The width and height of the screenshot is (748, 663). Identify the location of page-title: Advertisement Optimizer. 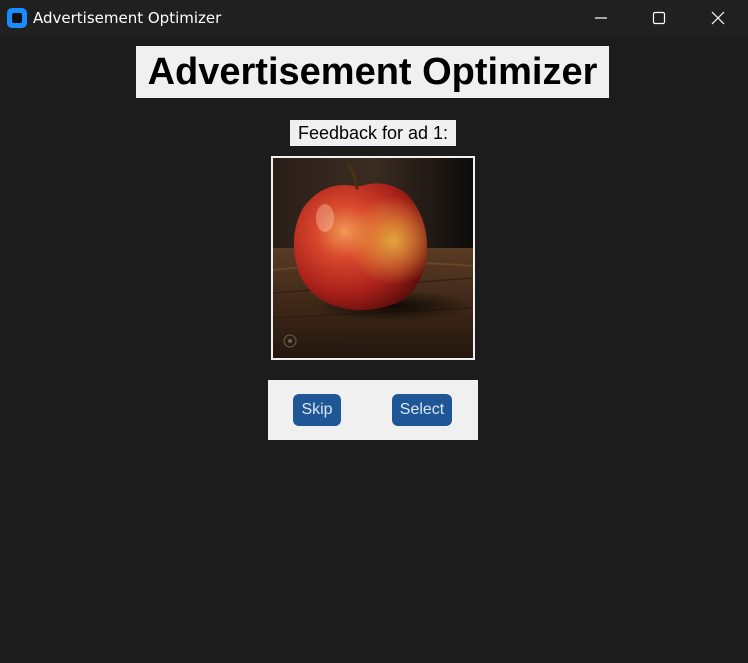
(372, 72).